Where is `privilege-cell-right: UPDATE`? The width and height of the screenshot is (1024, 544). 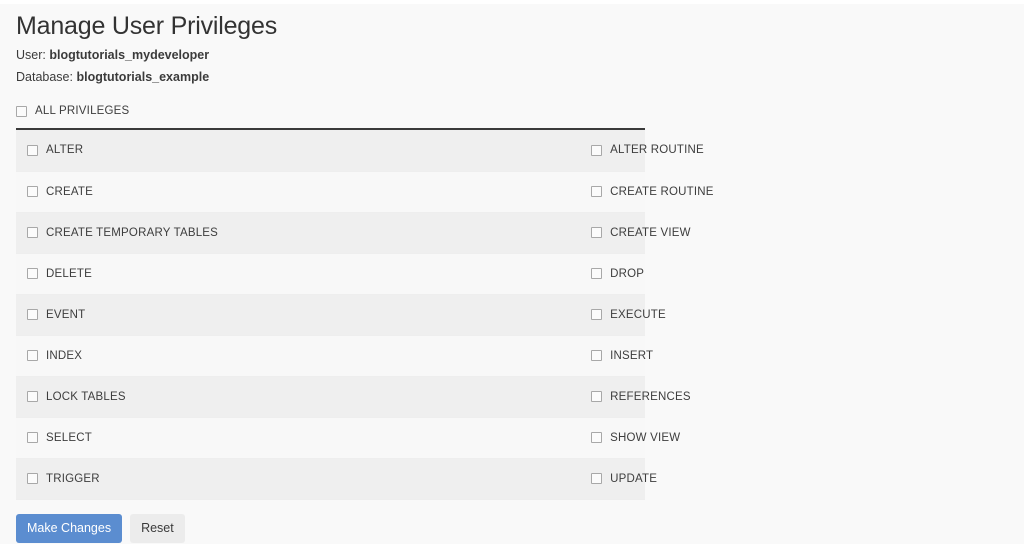 privilege-cell-right: UPDATE is located at coordinates (437, 479).